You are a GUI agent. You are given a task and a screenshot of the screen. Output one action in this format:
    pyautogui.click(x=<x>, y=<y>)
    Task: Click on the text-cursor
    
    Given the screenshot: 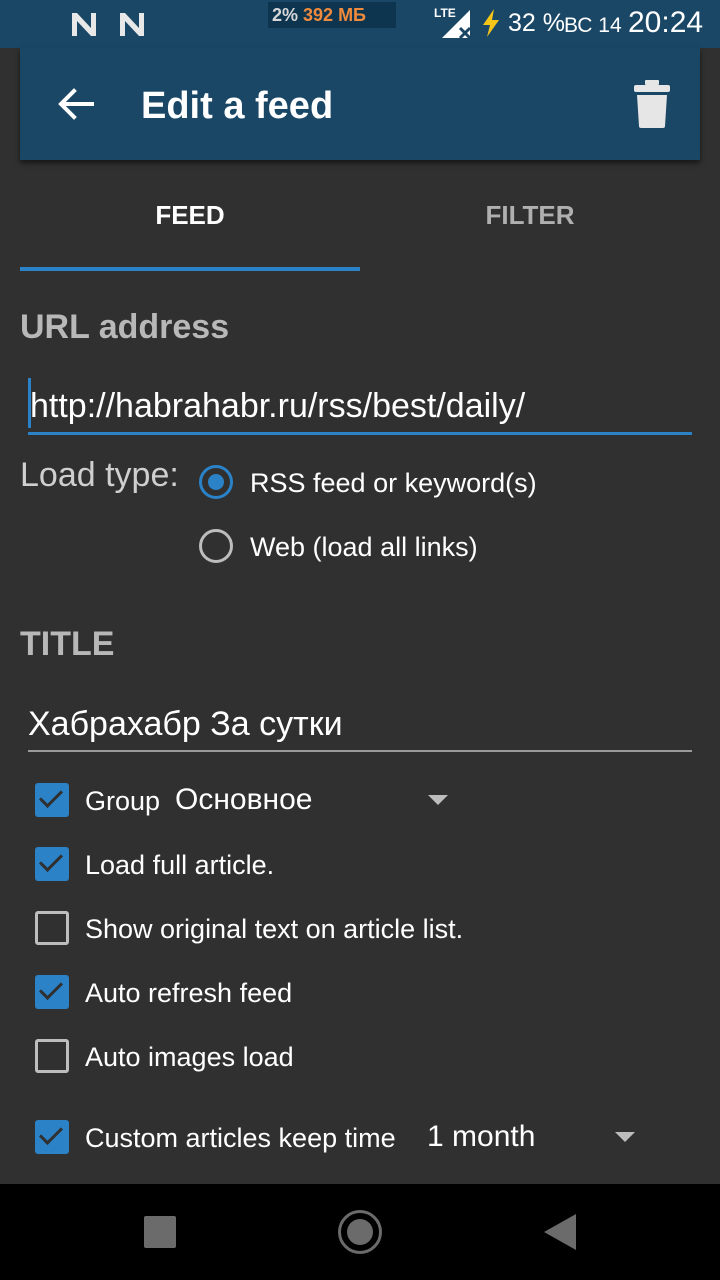 What is the action you would take?
    pyautogui.click(x=29, y=403)
    